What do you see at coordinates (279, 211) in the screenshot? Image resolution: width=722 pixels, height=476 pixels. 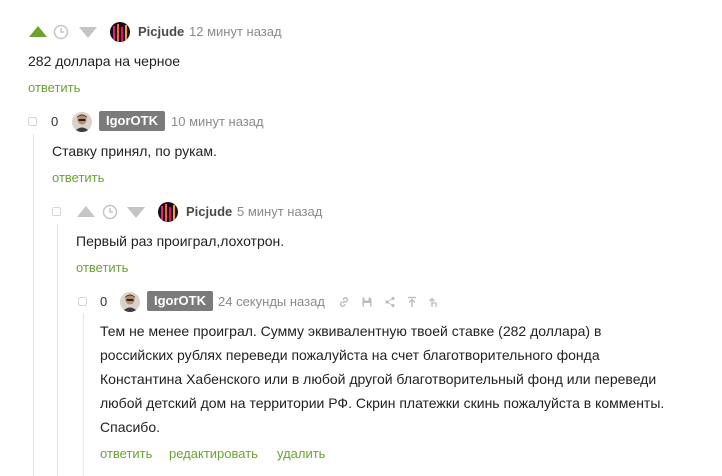 I see `comment-time: 5 минут назад` at bounding box center [279, 211].